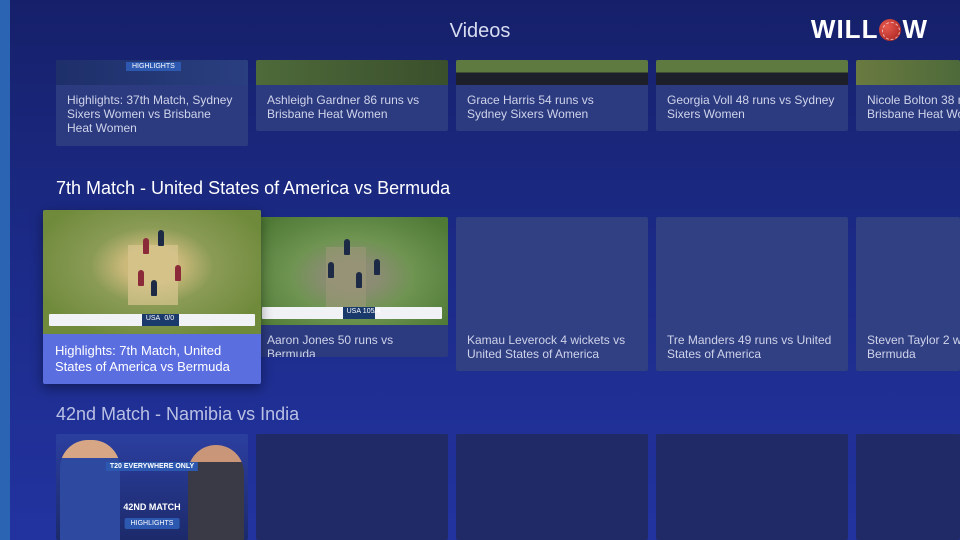 This screenshot has height=540, width=960. I want to click on video-thumbnail: HIGHLIGHTS, so click(152, 72).